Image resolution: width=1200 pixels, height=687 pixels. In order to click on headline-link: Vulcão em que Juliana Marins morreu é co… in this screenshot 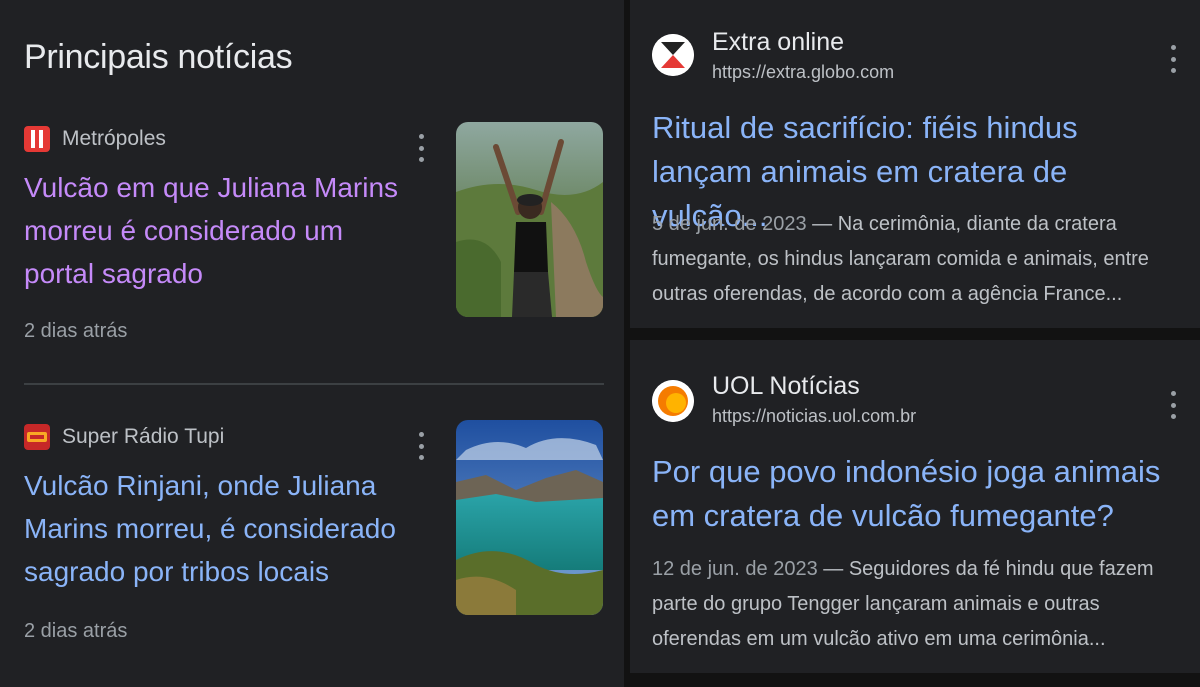, I will do `click(219, 230)`.